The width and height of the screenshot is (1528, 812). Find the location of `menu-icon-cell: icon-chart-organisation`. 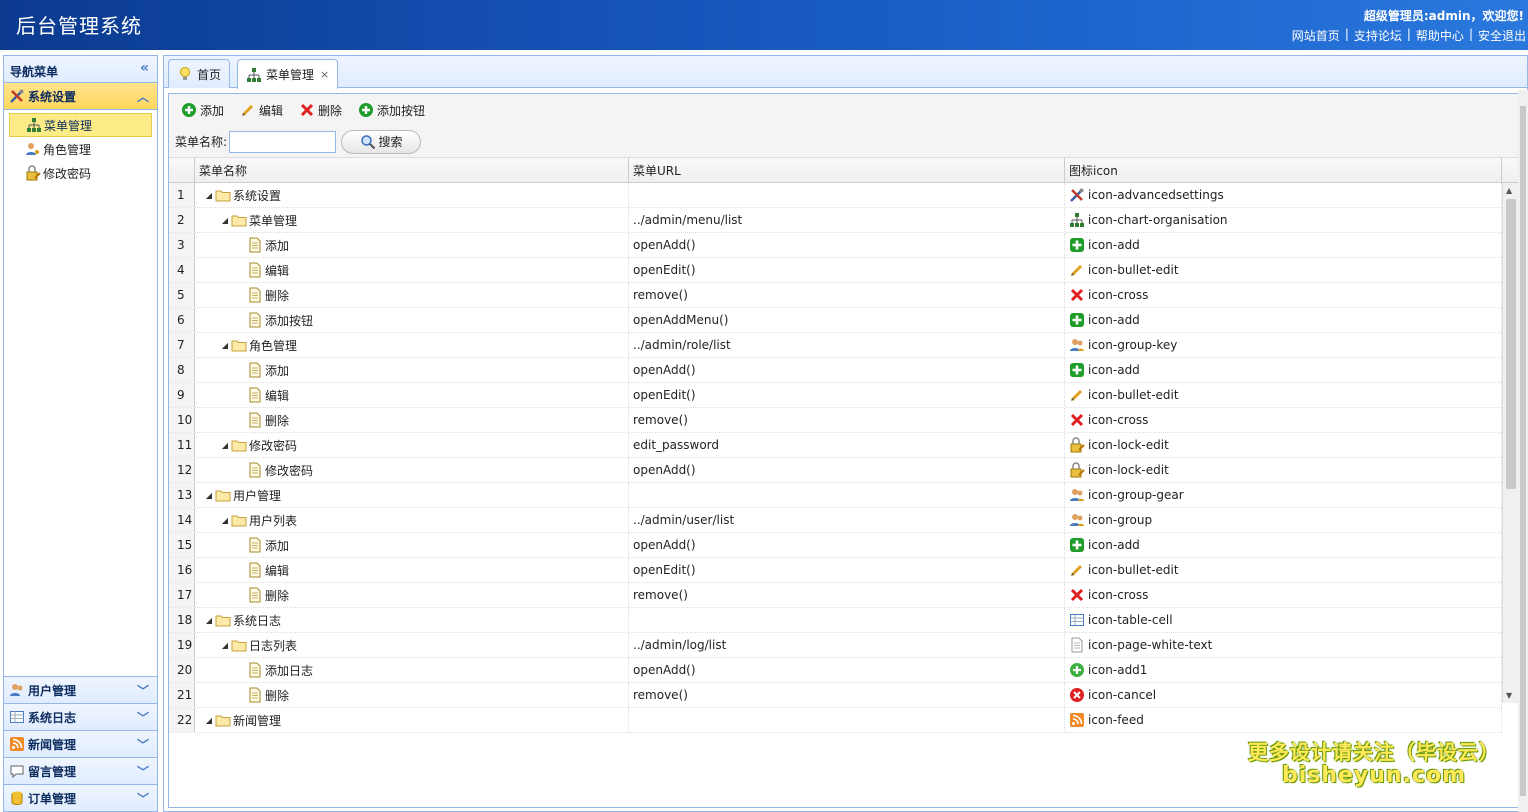

menu-icon-cell: icon-chart-organisation is located at coordinates (1283, 220).